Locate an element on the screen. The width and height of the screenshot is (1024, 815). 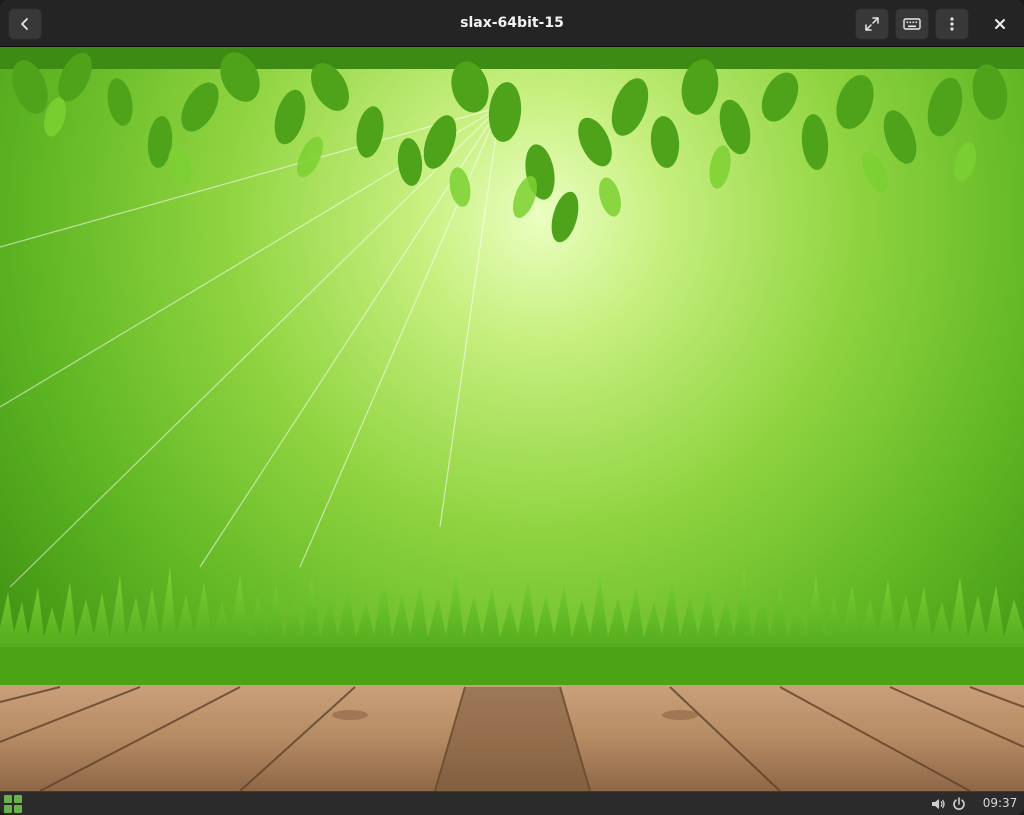
close-button is located at coordinates (1000, 24).